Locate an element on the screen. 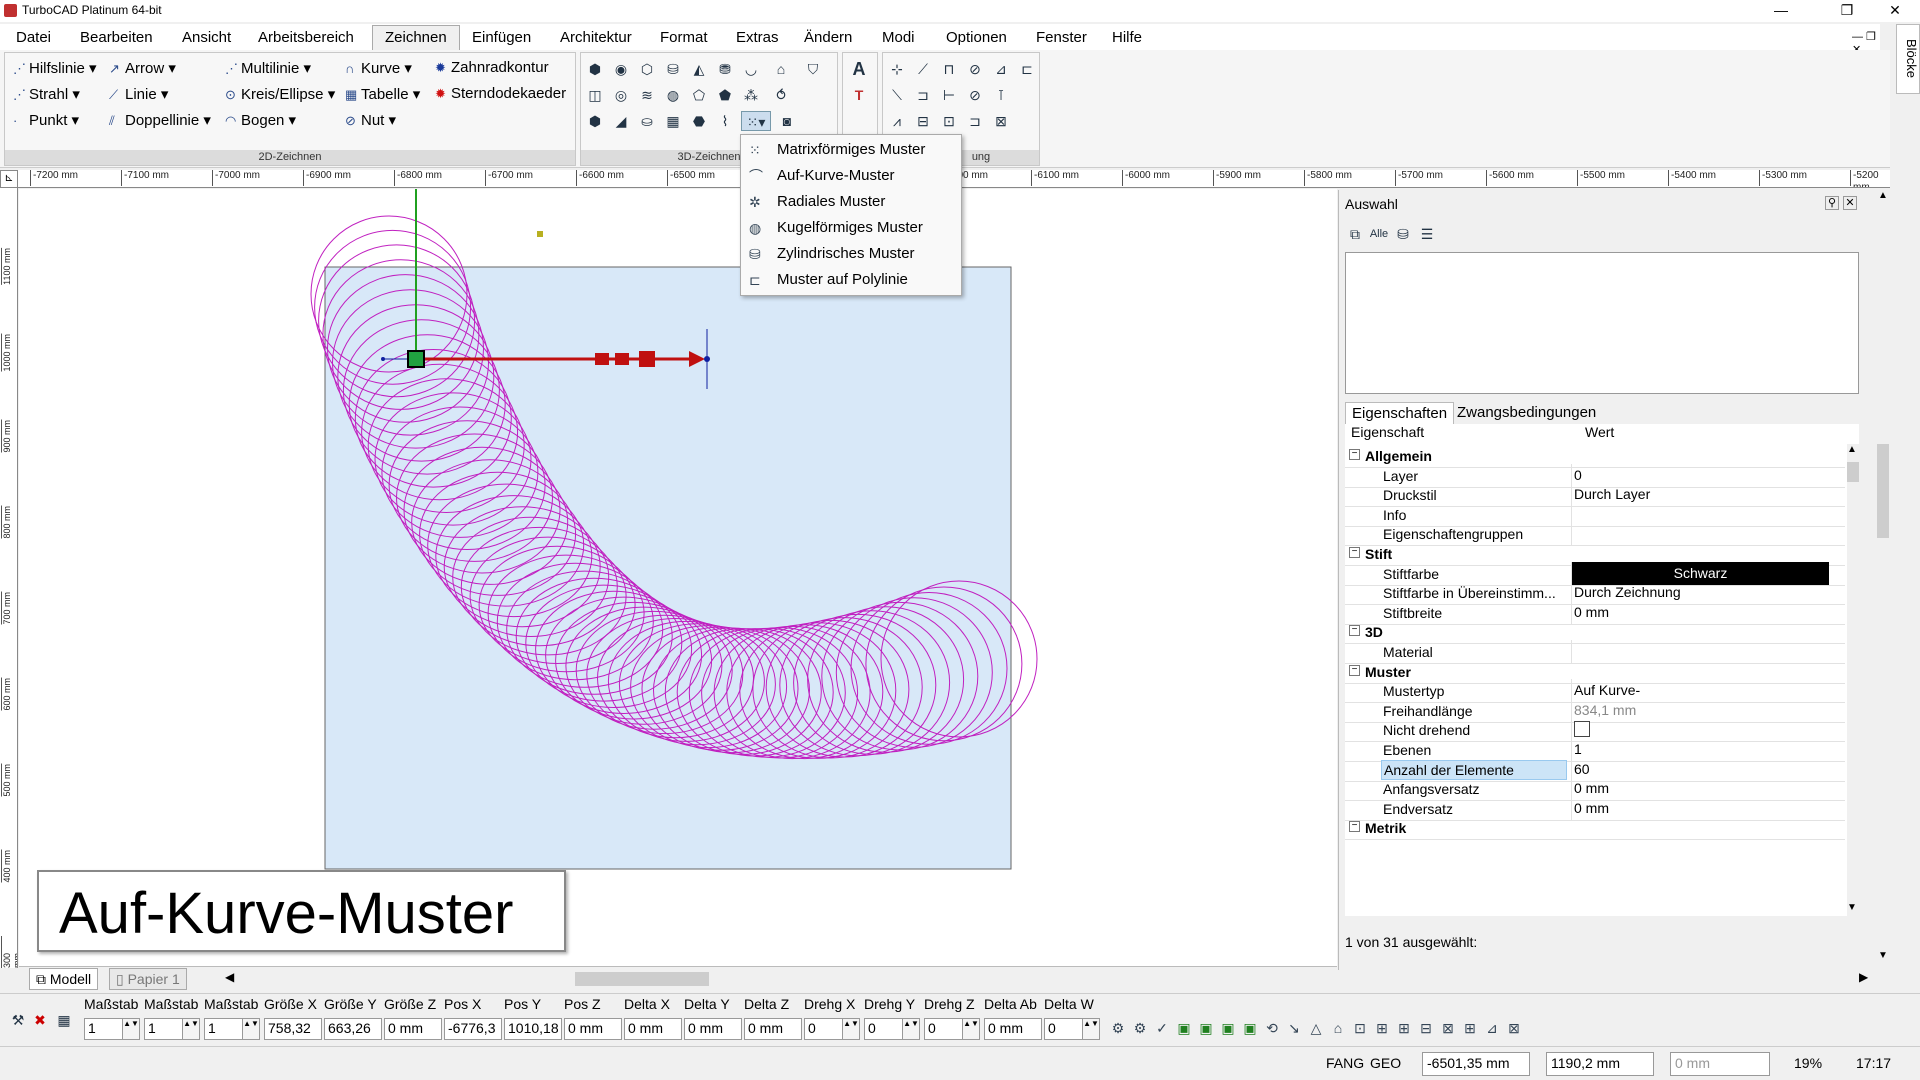  dim-2-icon: ⟋ is located at coordinates (923, 69).